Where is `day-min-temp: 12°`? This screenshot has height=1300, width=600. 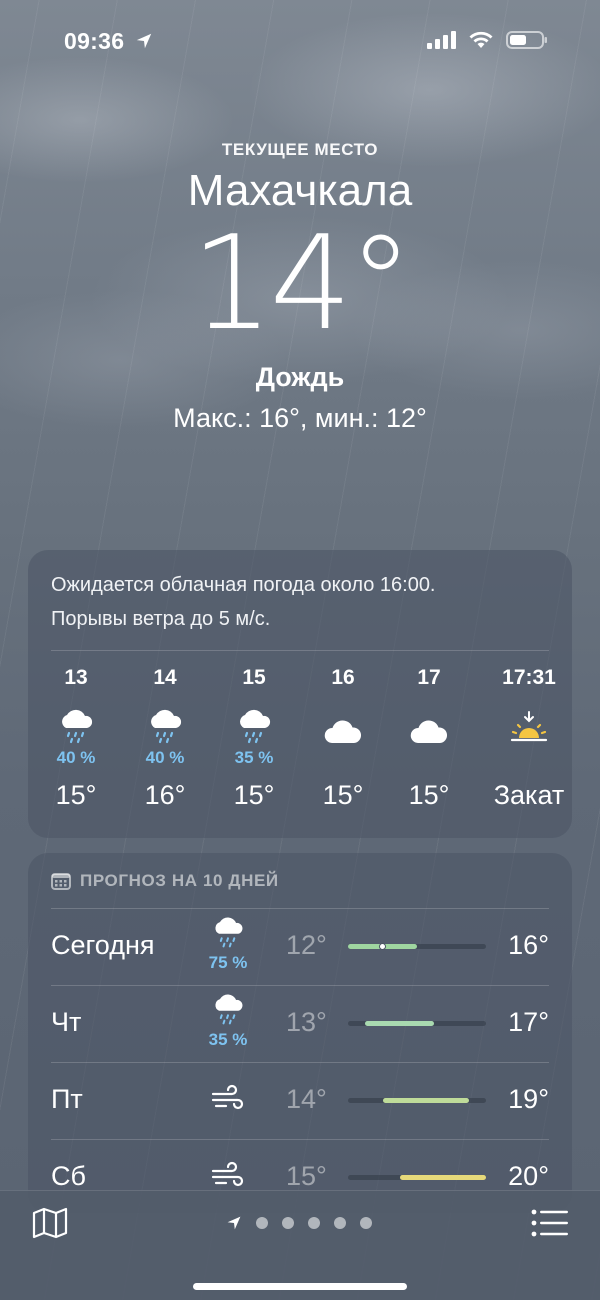
day-min-temp: 12° is located at coordinates (306, 945).